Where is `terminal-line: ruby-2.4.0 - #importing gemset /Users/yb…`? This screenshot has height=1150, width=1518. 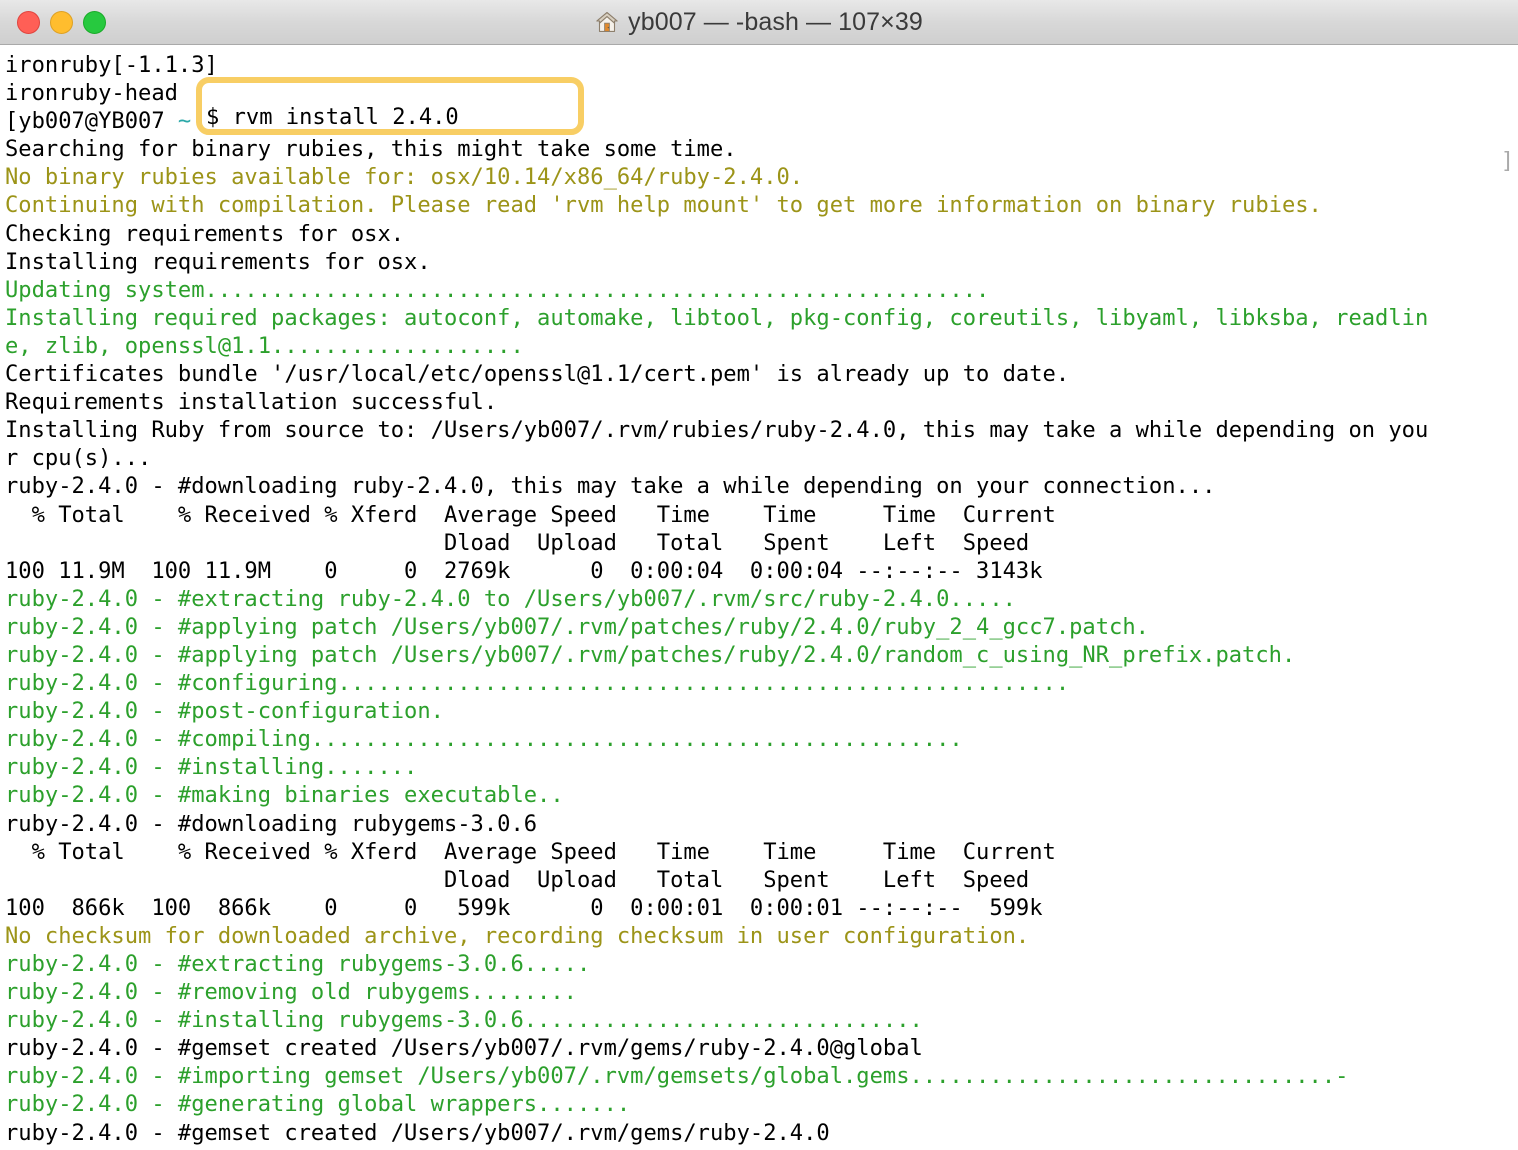 terminal-line: ruby-2.4.0 - #importing gemset /Users/yb… is located at coordinates (677, 1076).